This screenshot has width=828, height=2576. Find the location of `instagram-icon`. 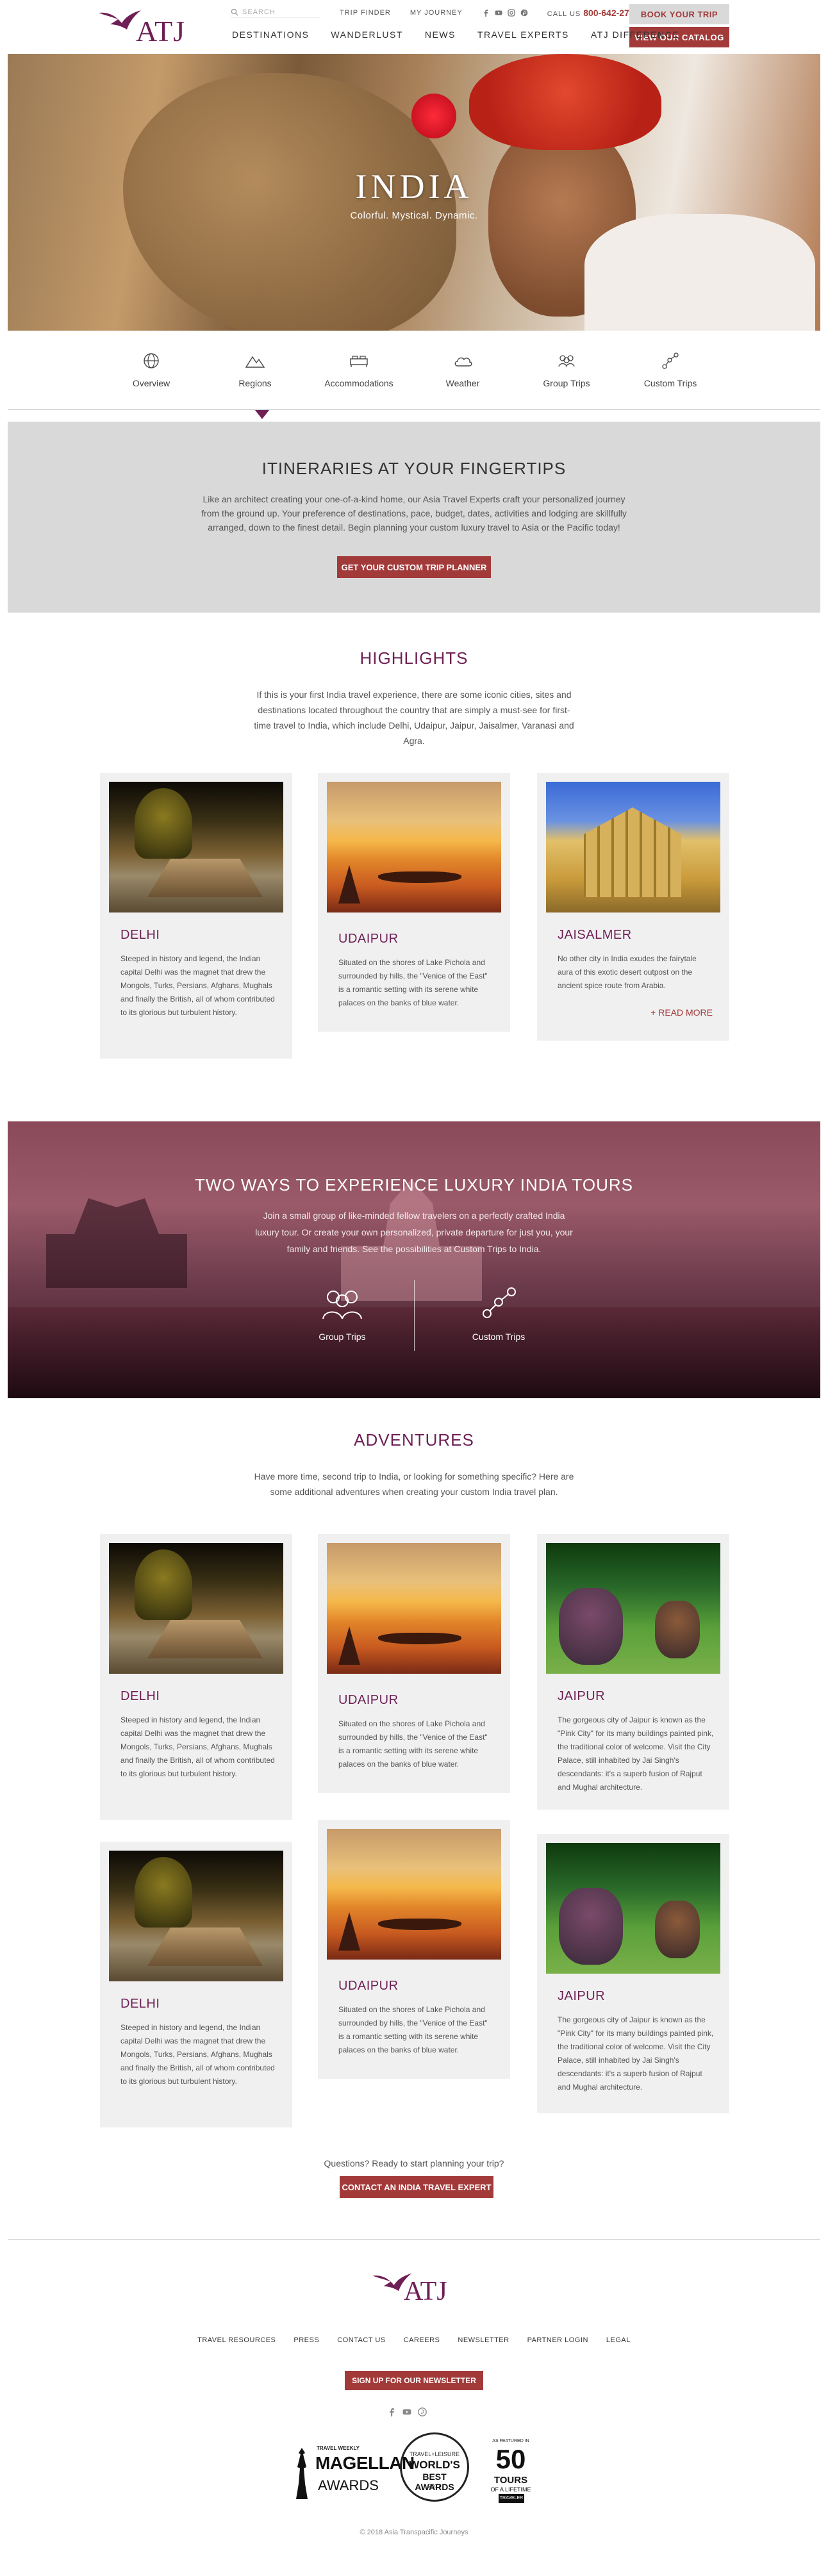

instagram-icon is located at coordinates (511, 13).